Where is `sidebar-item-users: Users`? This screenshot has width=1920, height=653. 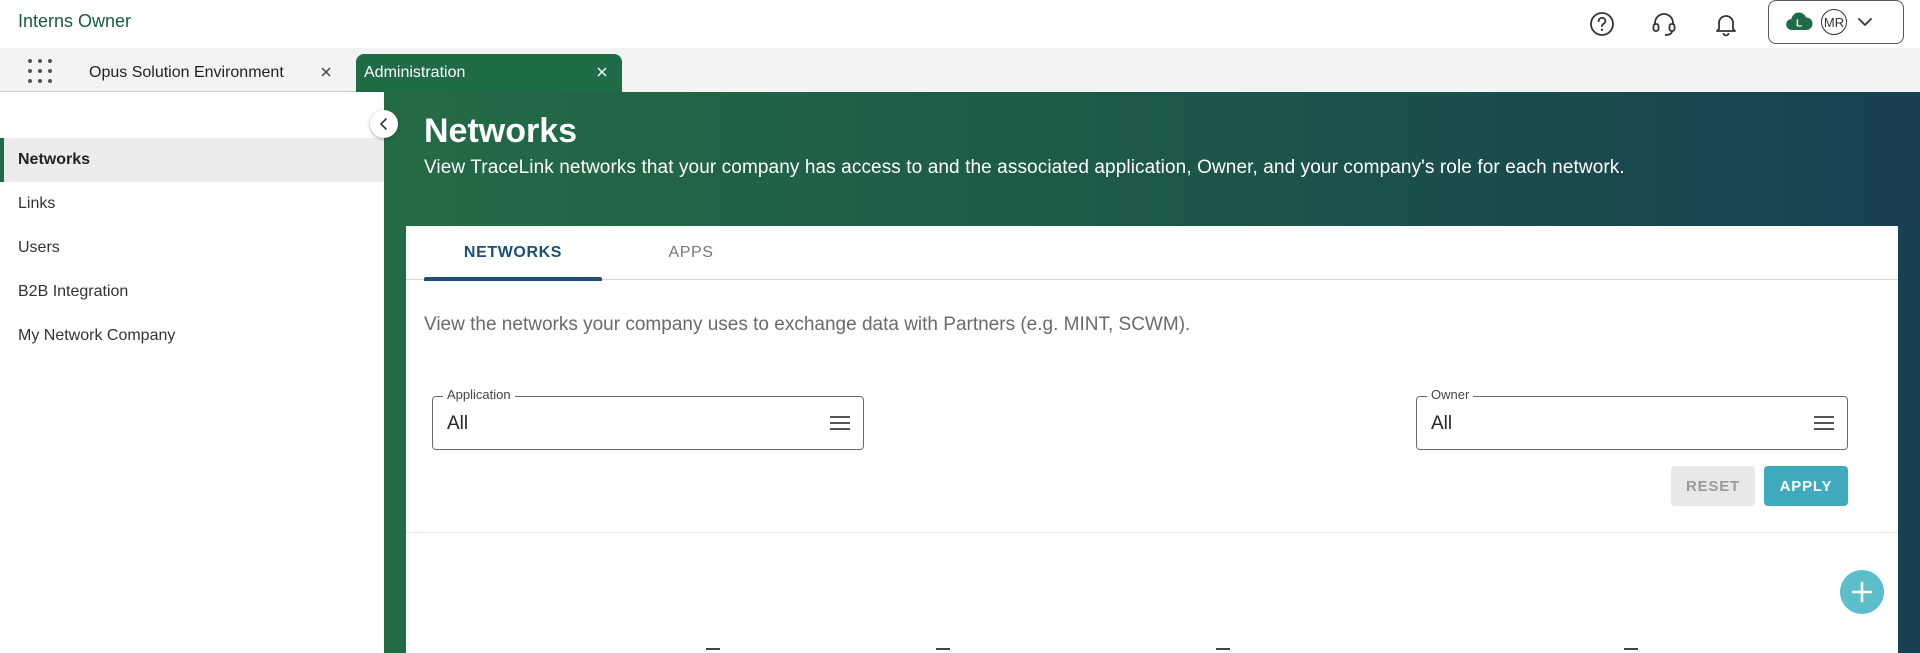
sidebar-item-users: Users is located at coordinates (192, 248).